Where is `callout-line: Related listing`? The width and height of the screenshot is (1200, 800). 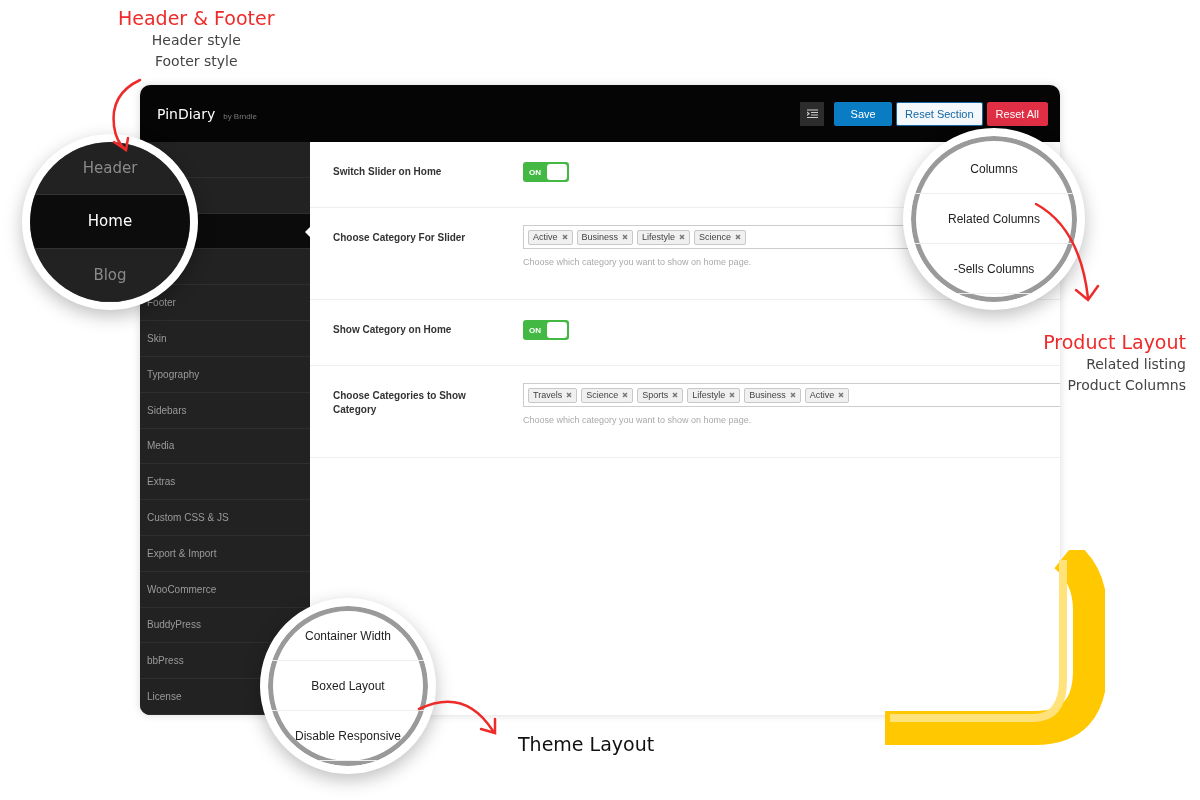 callout-line: Related listing is located at coordinates (1136, 364).